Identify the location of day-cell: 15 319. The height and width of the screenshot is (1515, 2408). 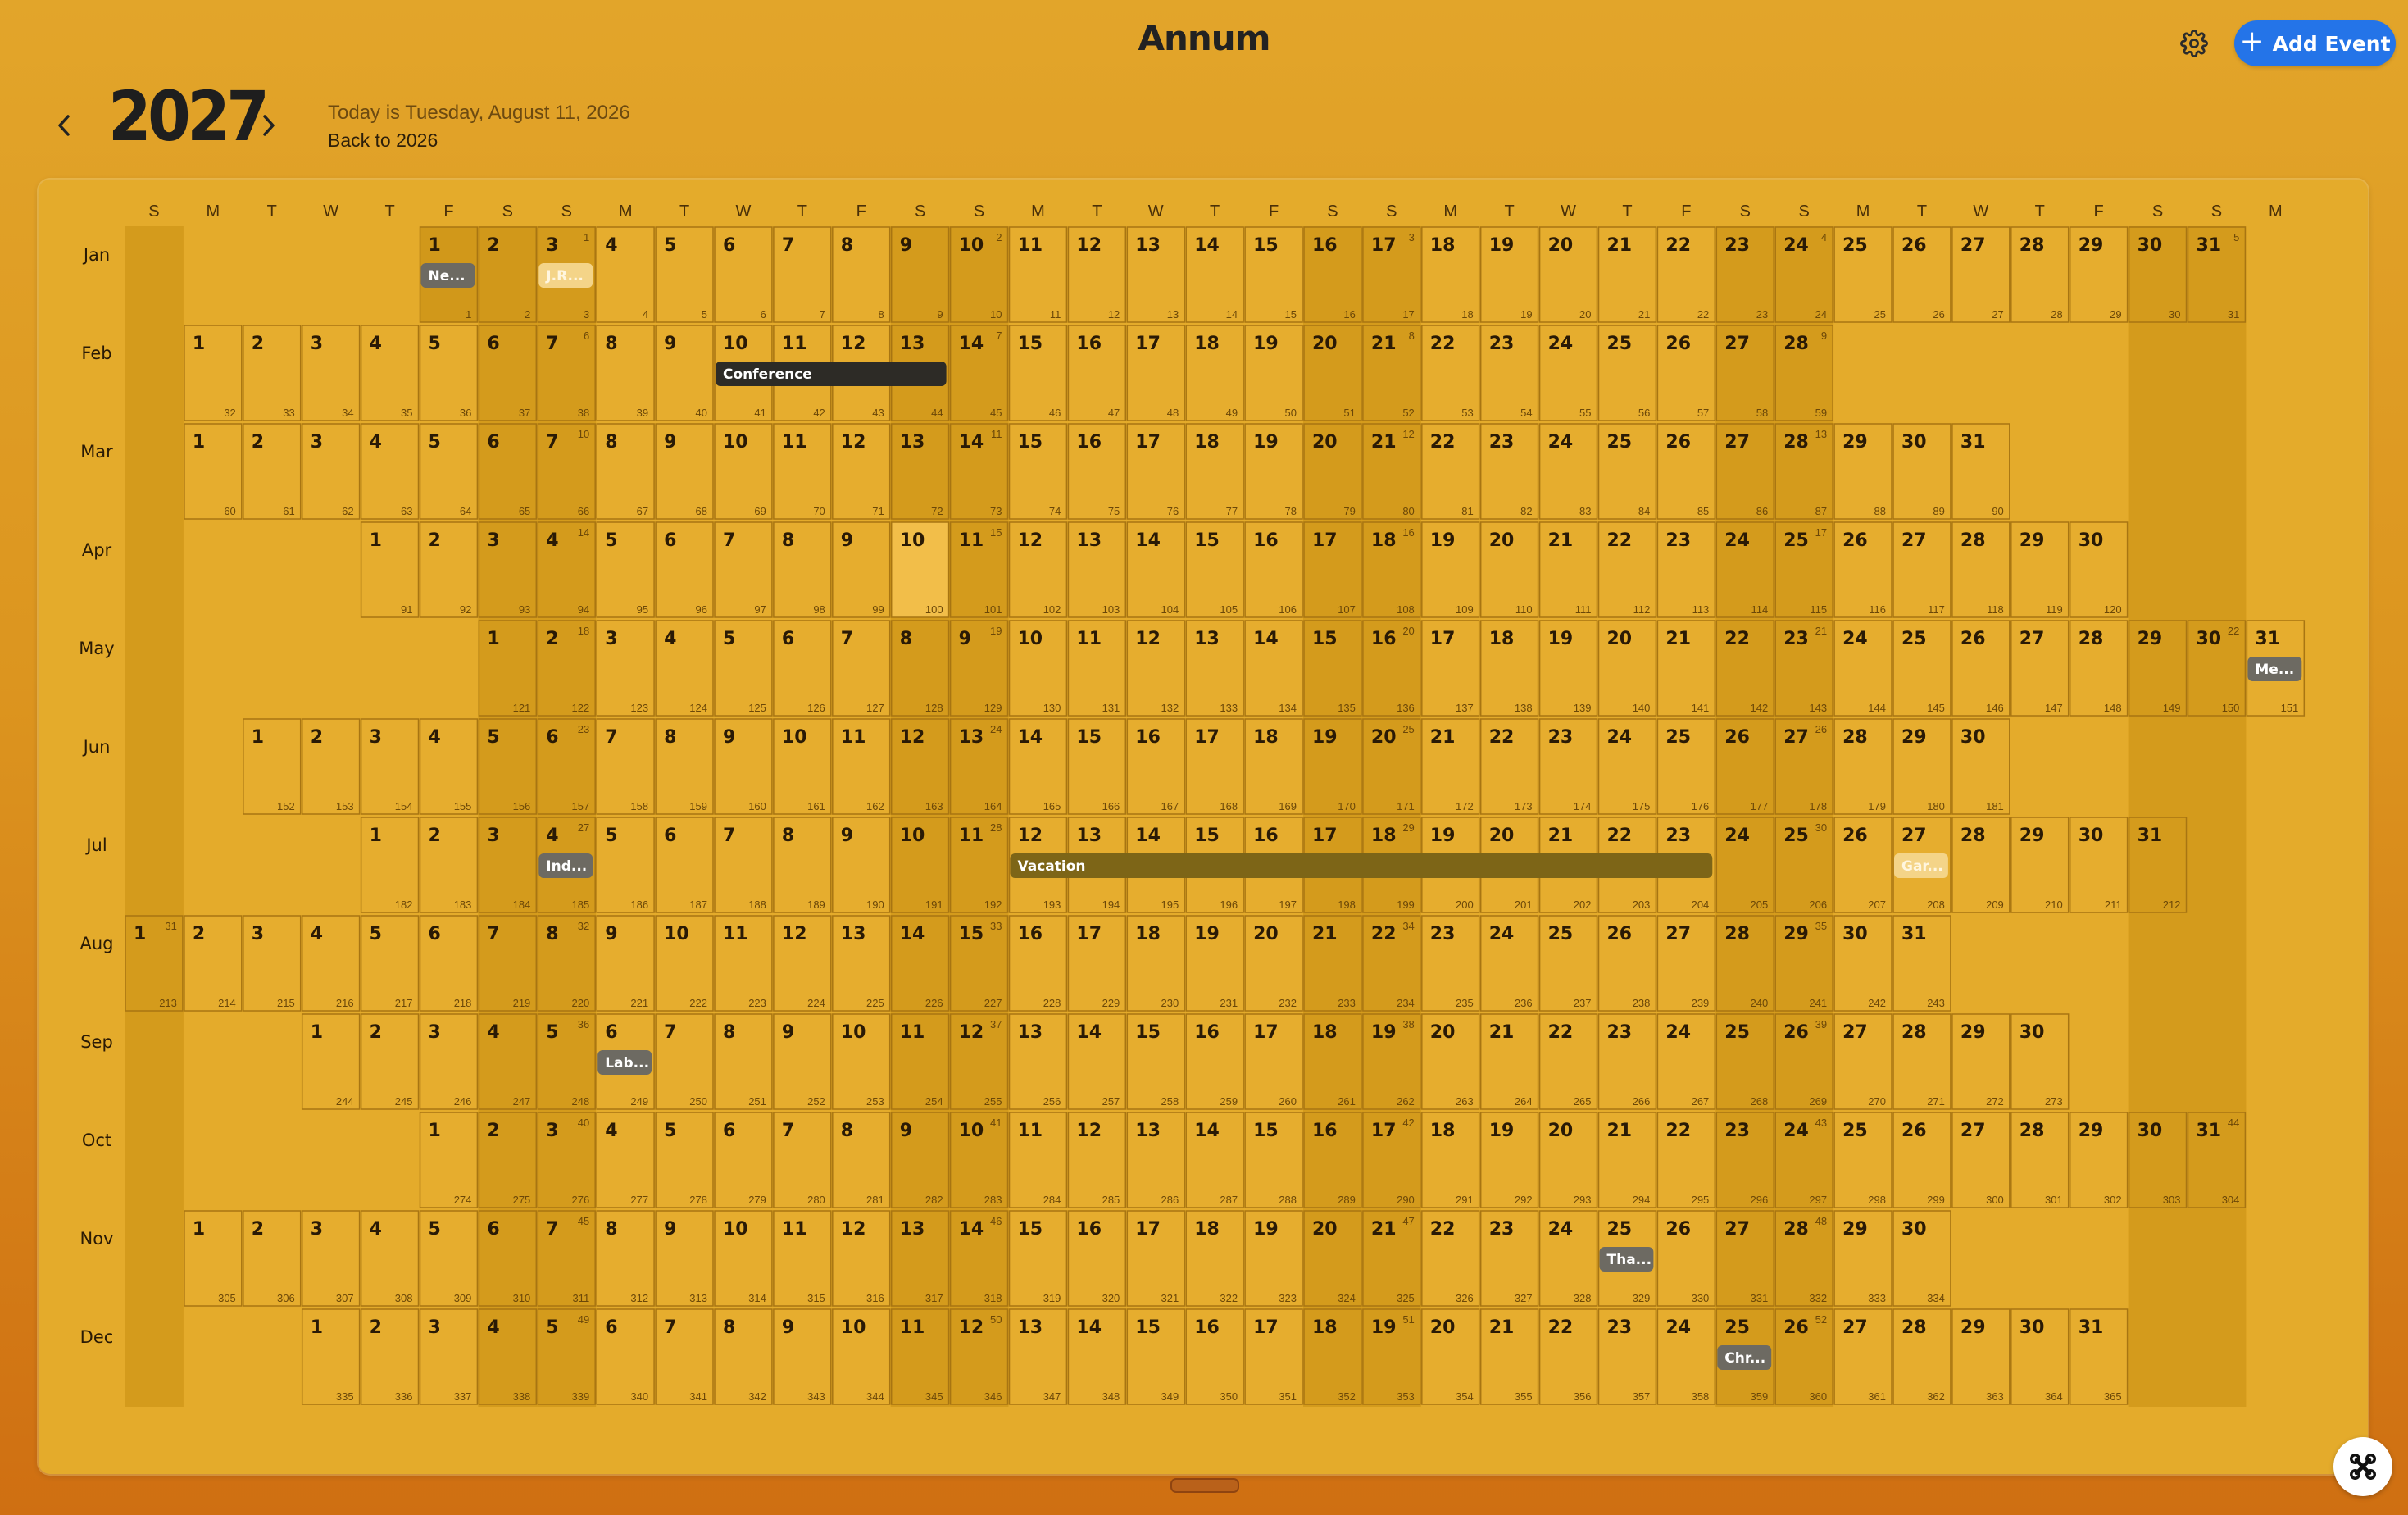
(1038, 1258).